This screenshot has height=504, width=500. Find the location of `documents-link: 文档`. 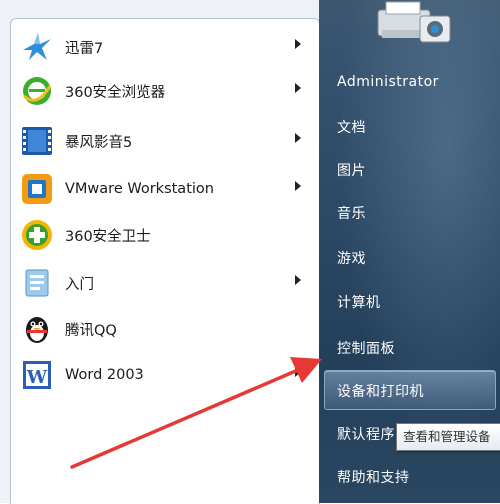

documents-link: 文档 is located at coordinates (351, 127).